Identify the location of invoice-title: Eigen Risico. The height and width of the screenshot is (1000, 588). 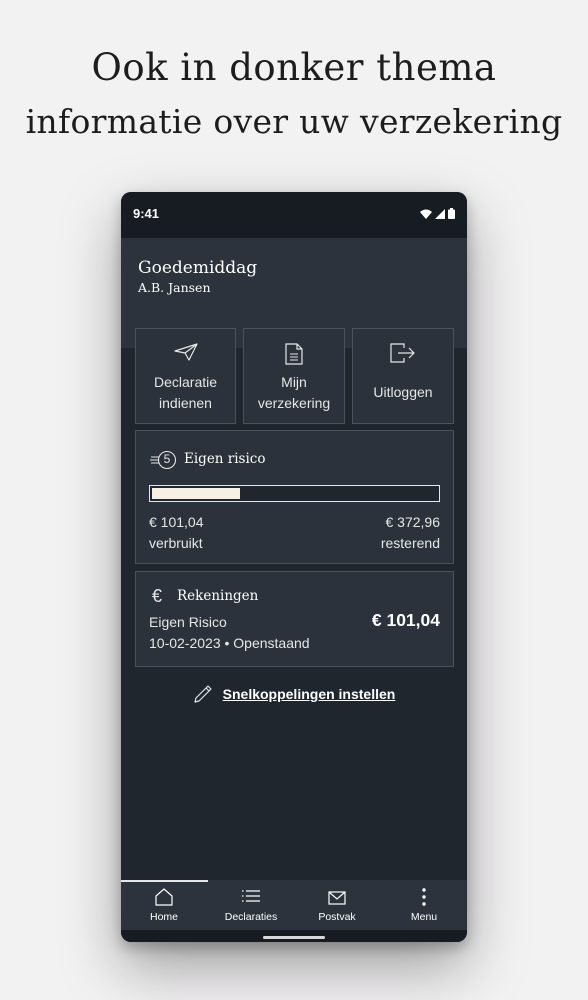
(188, 622).